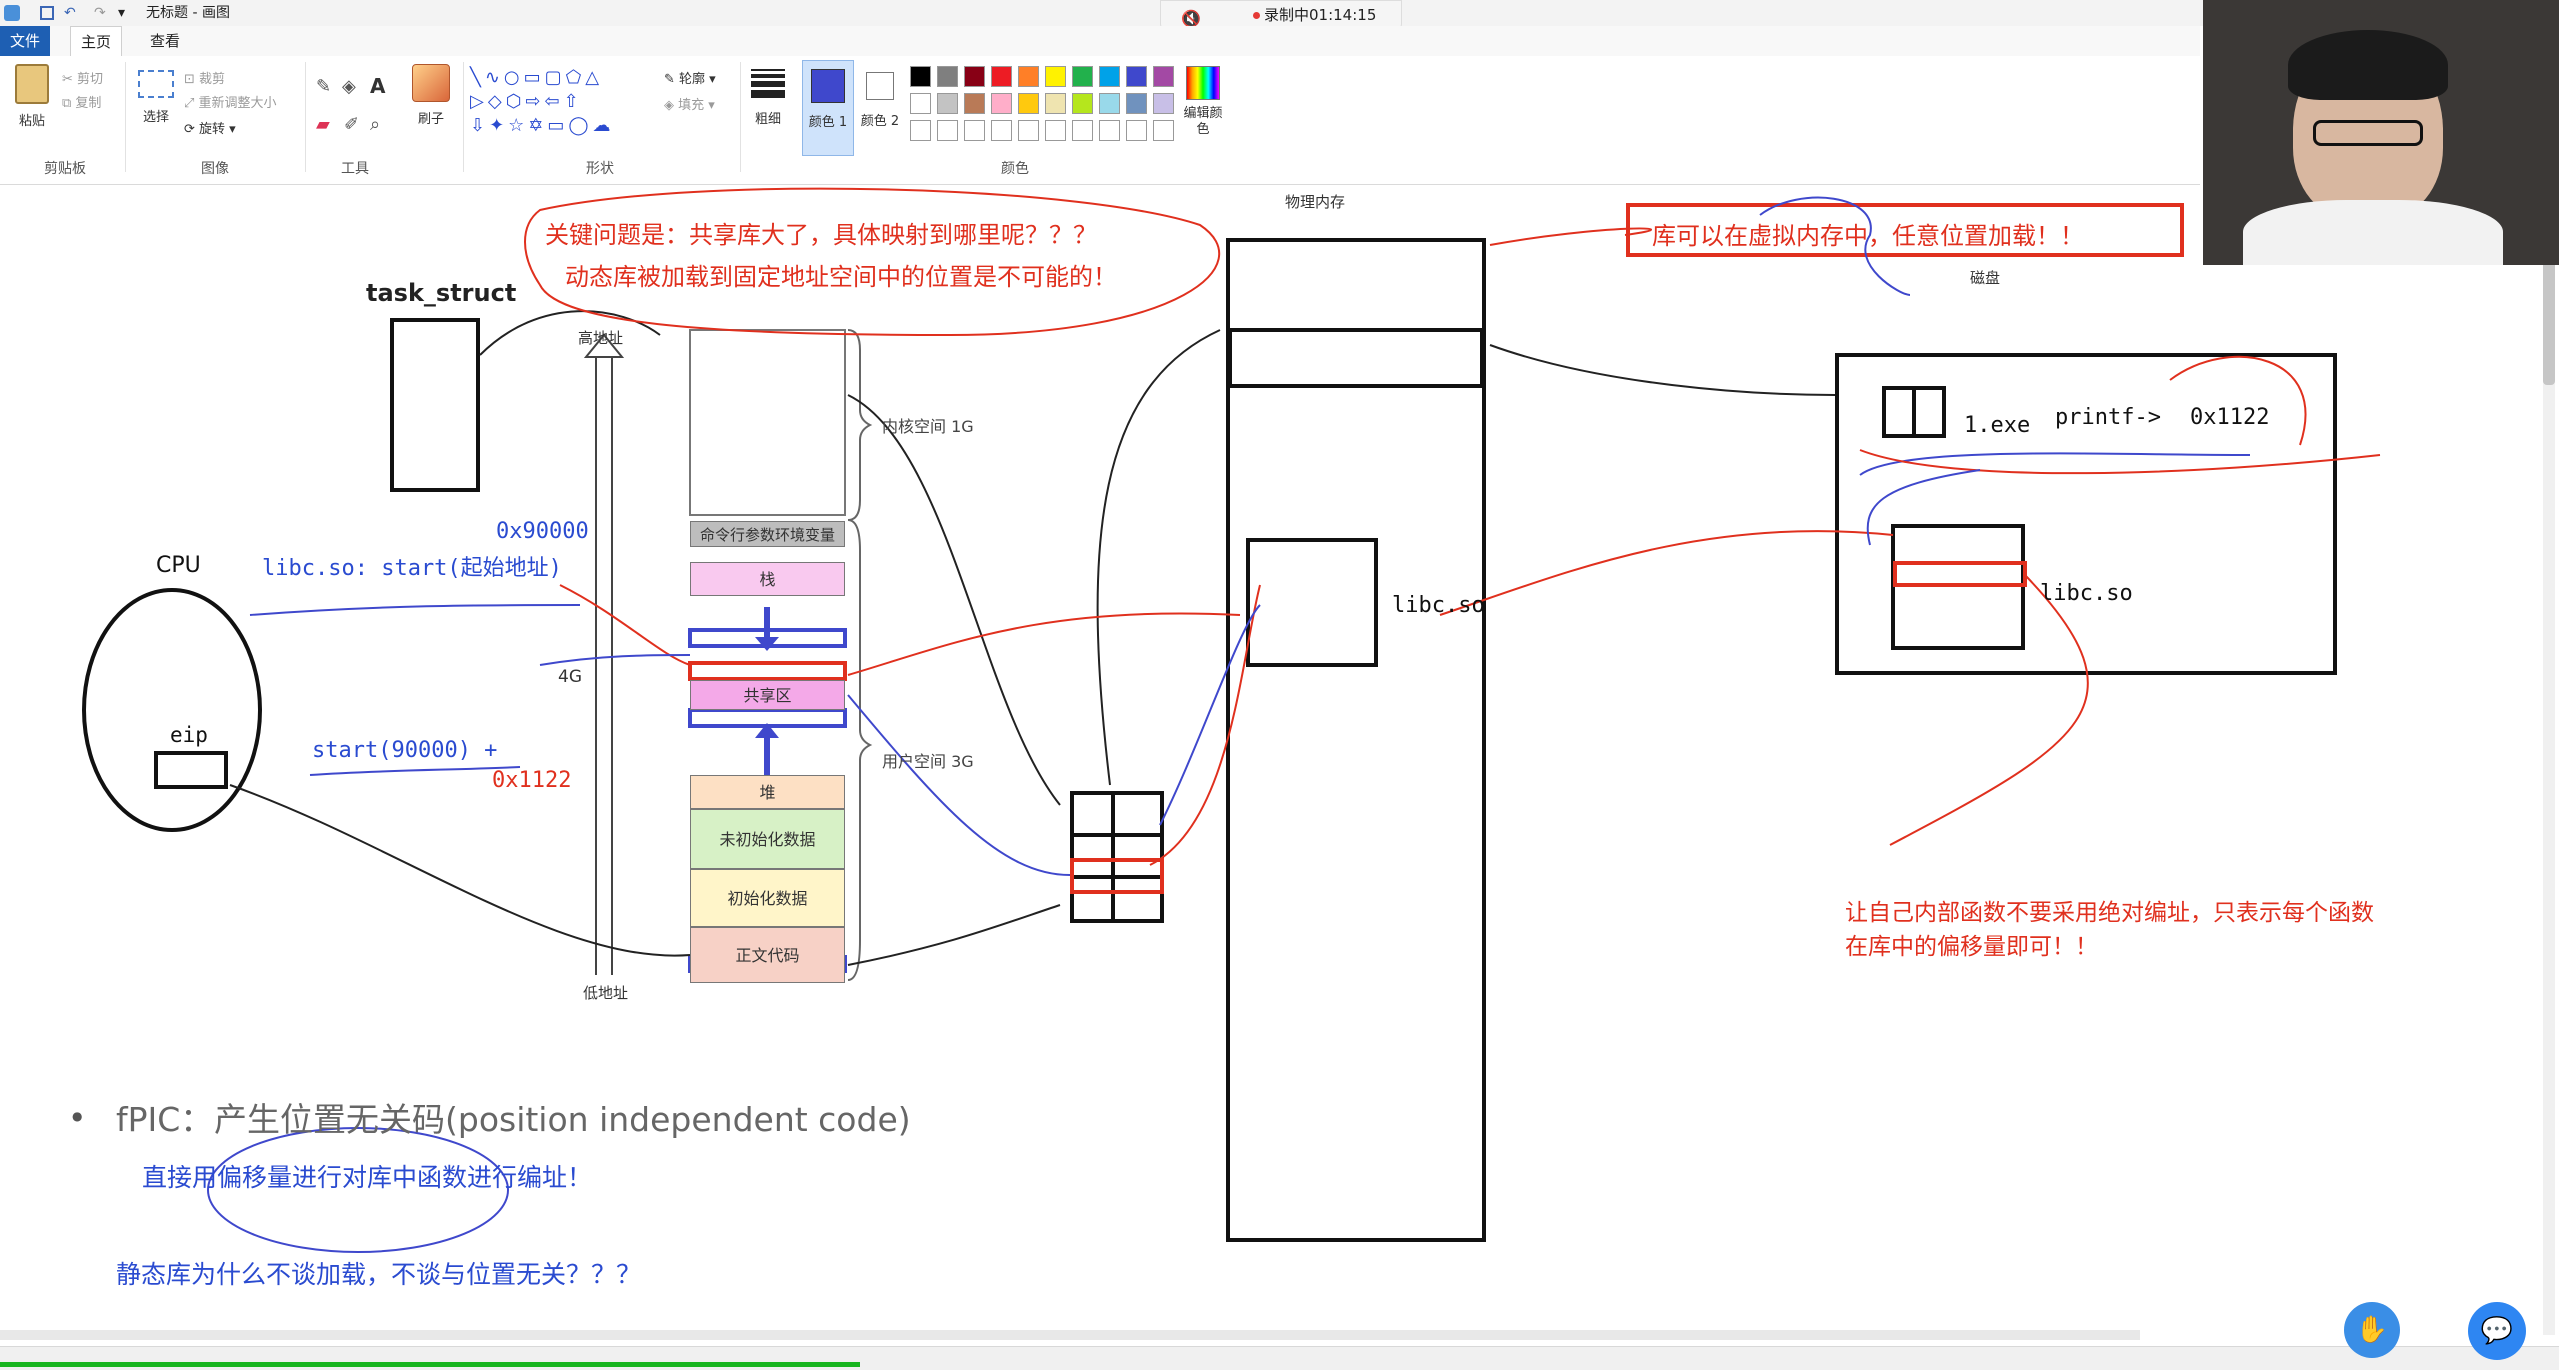 The width and height of the screenshot is (2559, 1370). I want to click on crop-button: ⊡ 裁剪, so click(204, 77).